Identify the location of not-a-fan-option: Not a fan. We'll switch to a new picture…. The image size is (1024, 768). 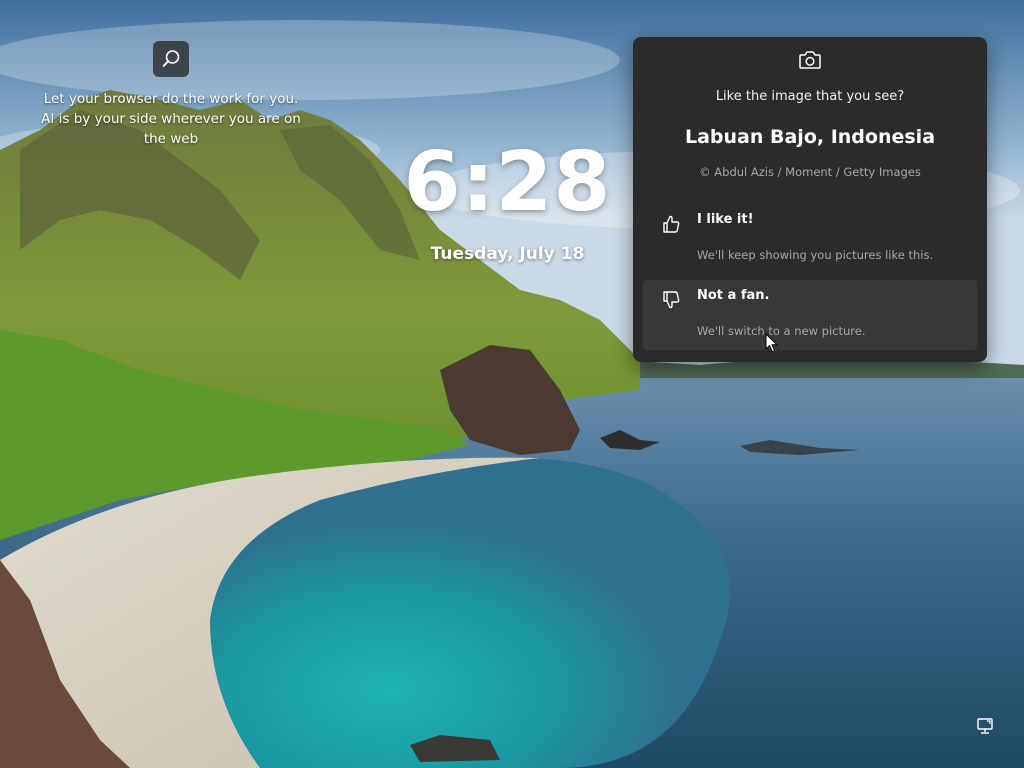
(810, 315).